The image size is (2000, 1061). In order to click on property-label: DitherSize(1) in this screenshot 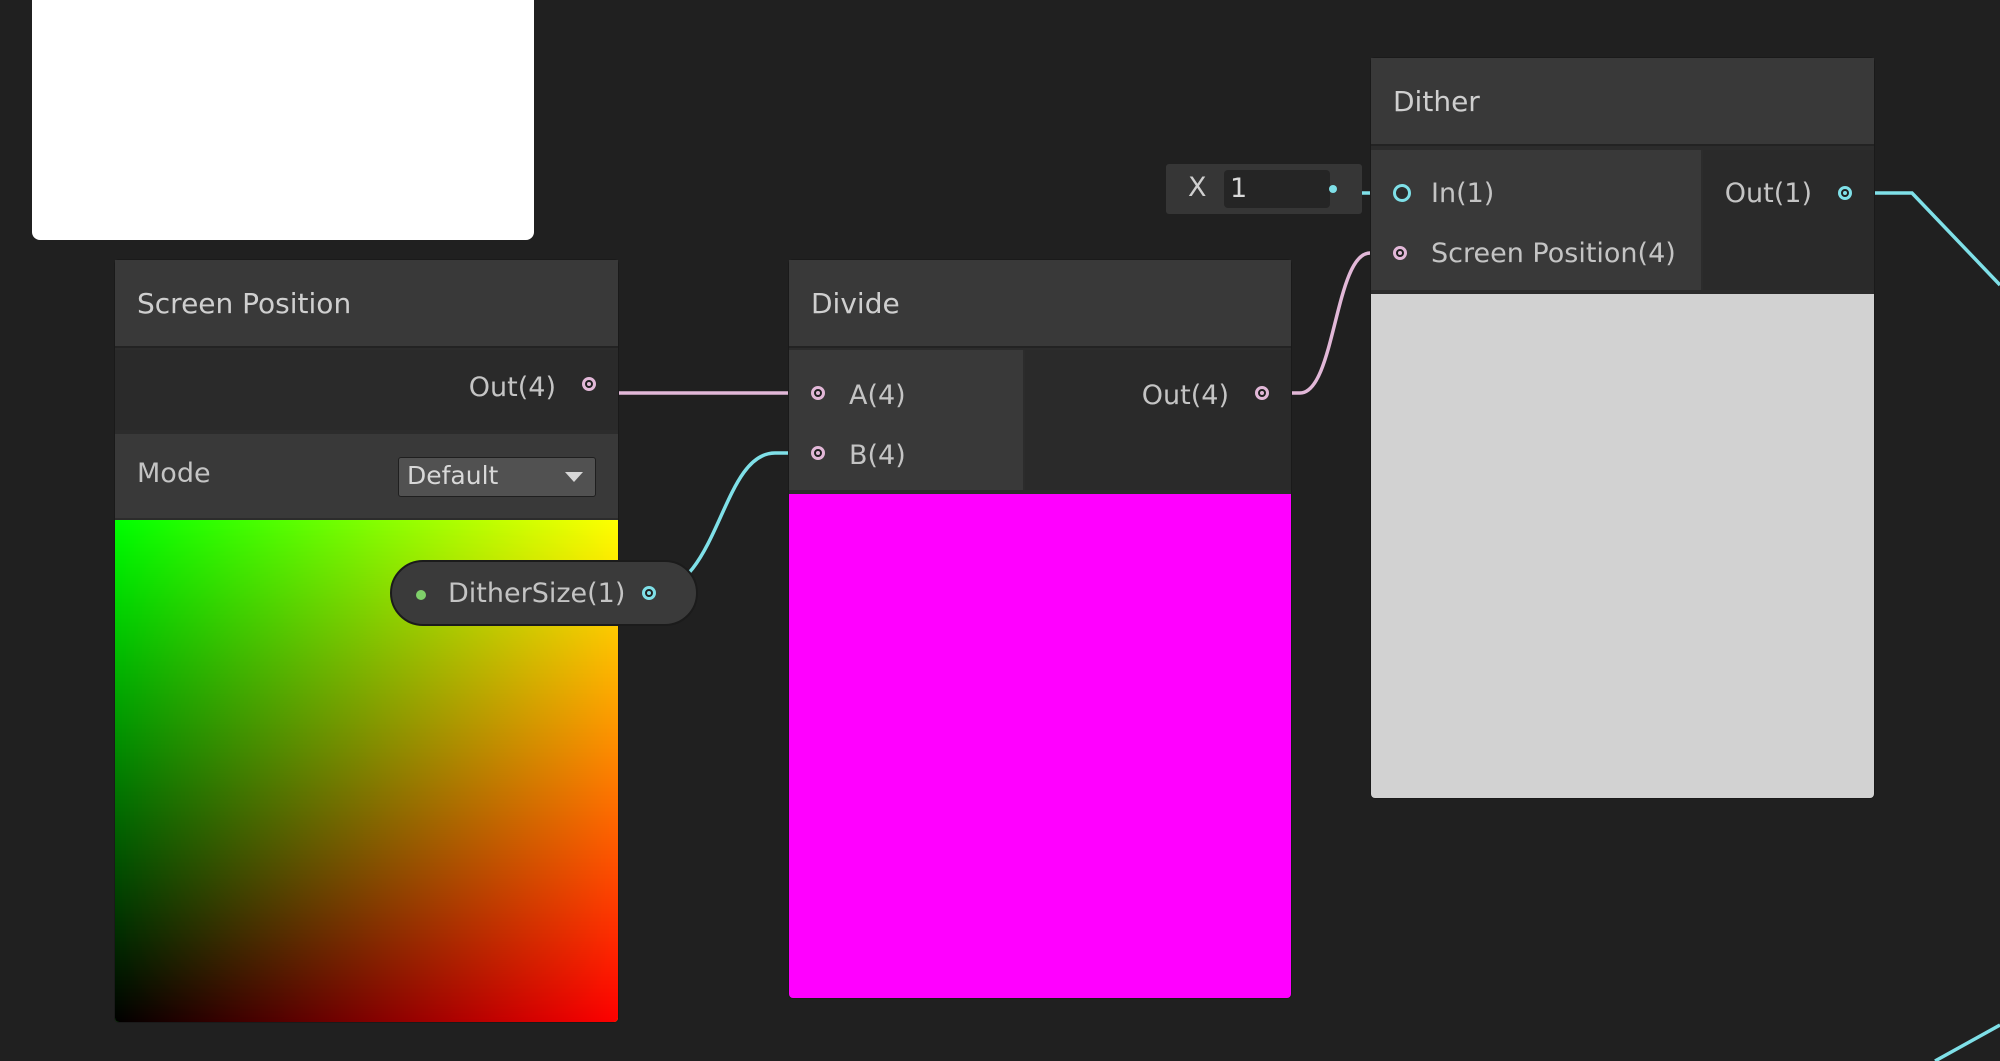, I will do `click(537, 593)`.